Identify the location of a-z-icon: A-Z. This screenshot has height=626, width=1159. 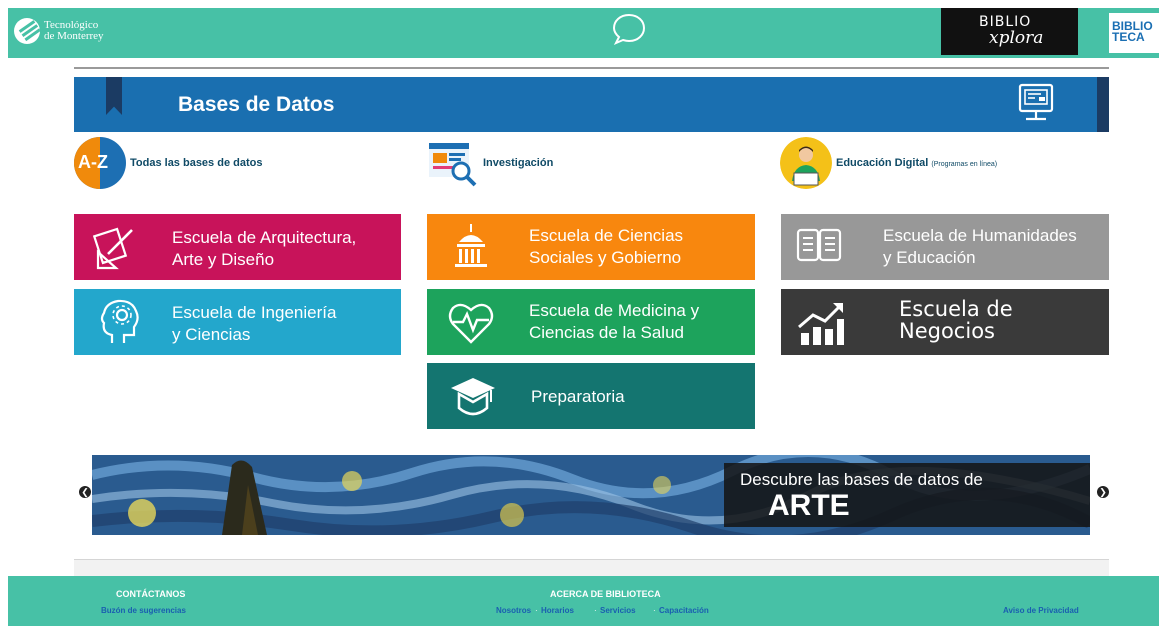
(100, 163).